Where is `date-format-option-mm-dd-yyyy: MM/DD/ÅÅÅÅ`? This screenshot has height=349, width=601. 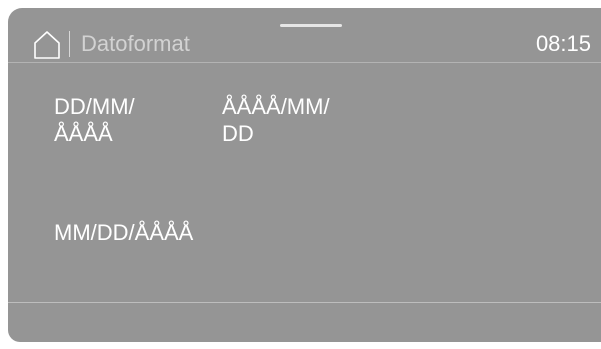
date-format-option-mm-dd-yyyy: MM/DD/ÅÅÅÅ is located at coordinates (154, 232).